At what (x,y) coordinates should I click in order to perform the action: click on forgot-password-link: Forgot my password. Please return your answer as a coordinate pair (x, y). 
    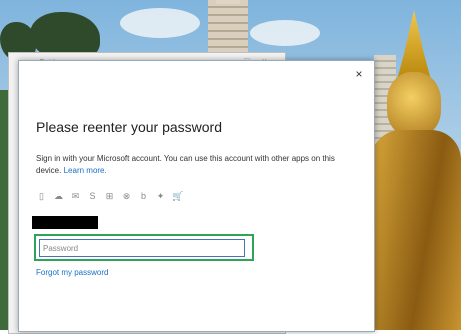
    Looking at the image, I should click on (72, 272).